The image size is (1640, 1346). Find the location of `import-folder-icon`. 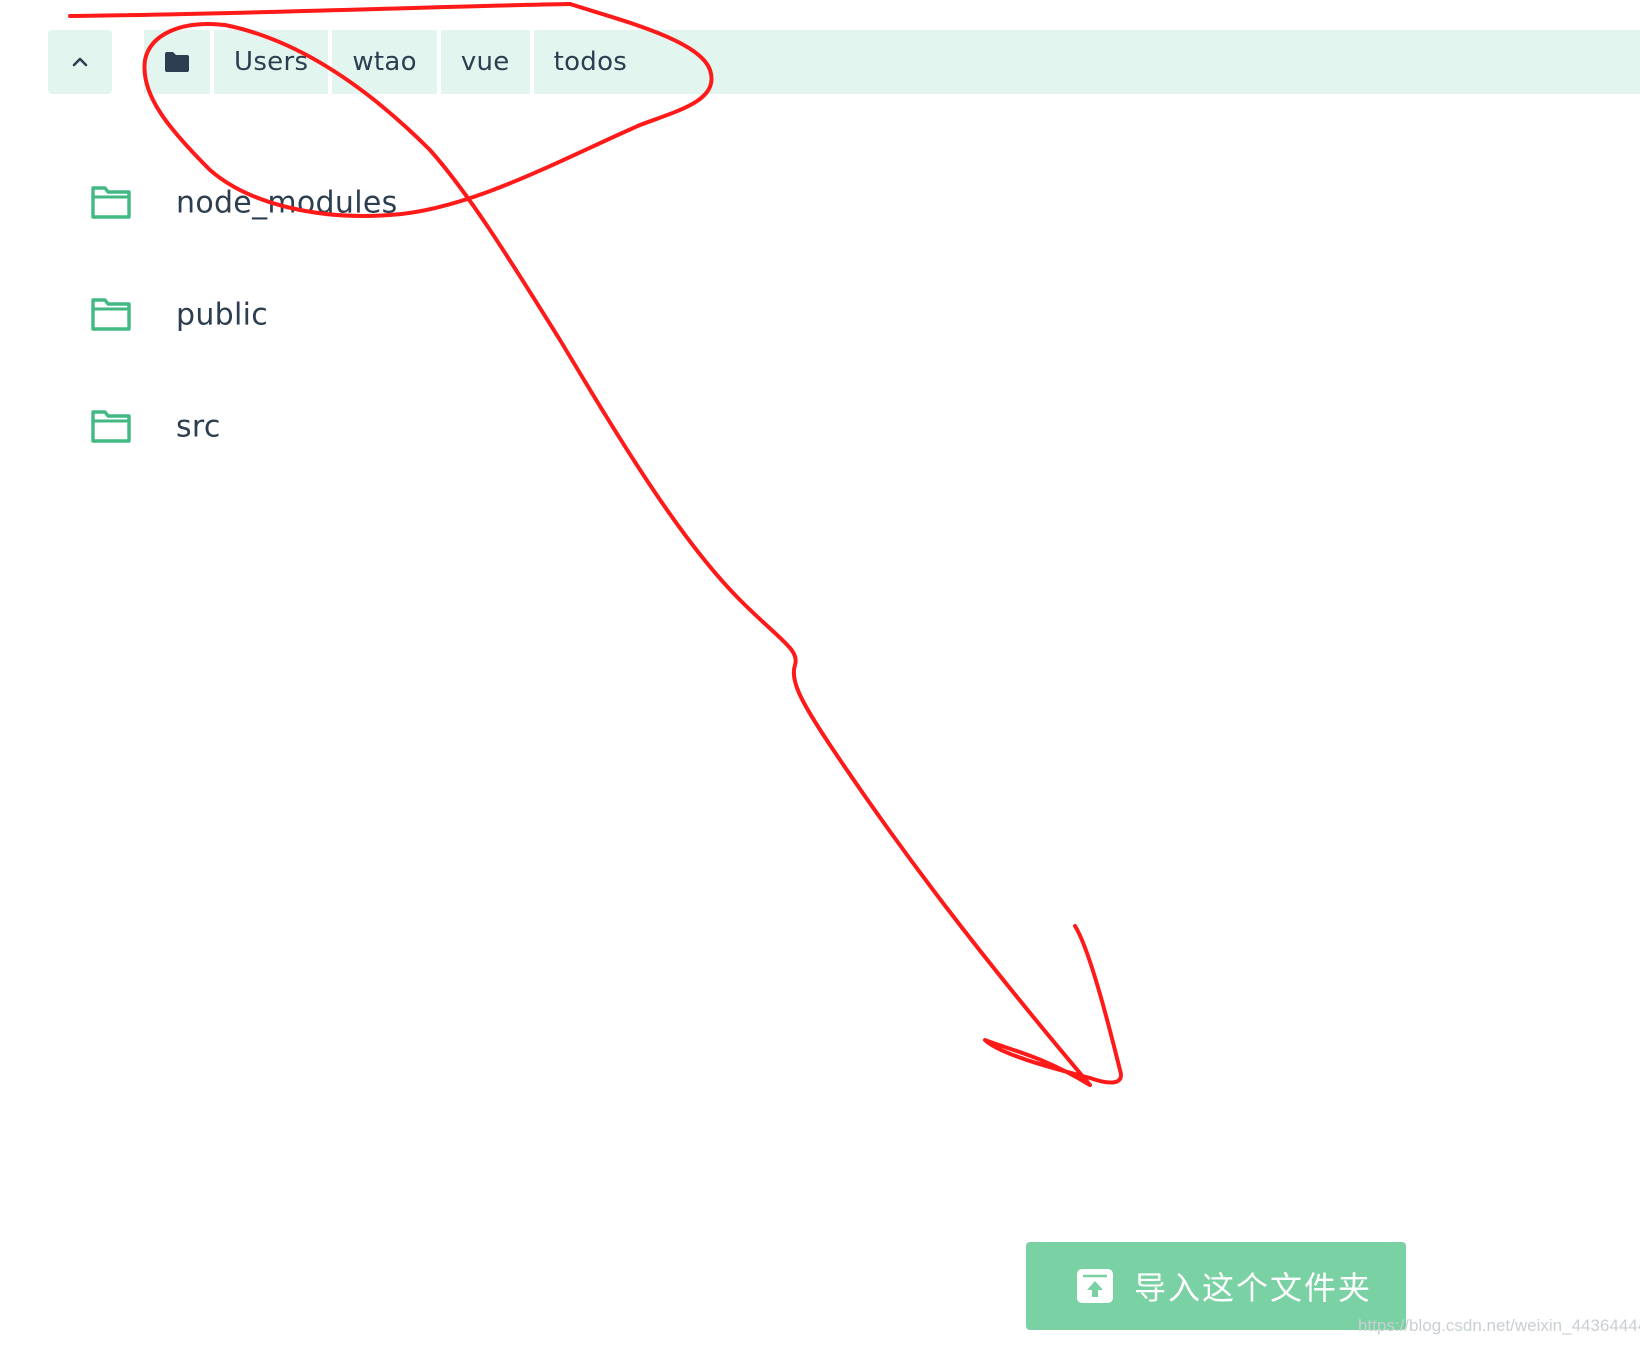

import-folder-icon is located at coordinates (1095, 1286).